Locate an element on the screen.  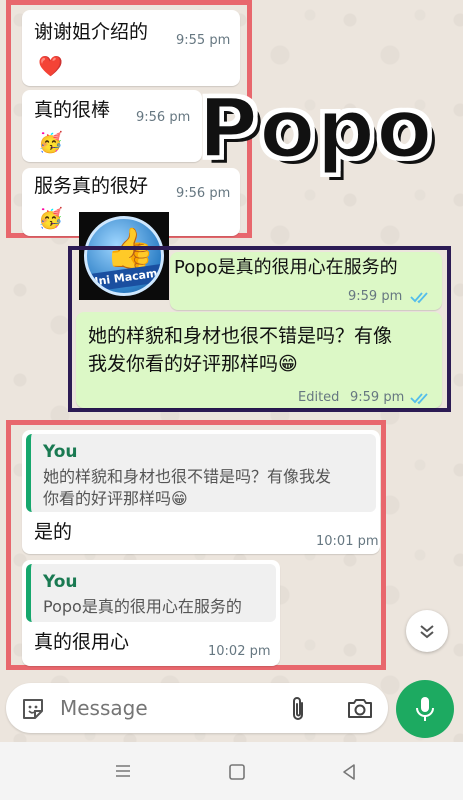
message-bubble-4: Popo是真的很用心在服务的 9:59 pm is located at coordinates (306, 281).